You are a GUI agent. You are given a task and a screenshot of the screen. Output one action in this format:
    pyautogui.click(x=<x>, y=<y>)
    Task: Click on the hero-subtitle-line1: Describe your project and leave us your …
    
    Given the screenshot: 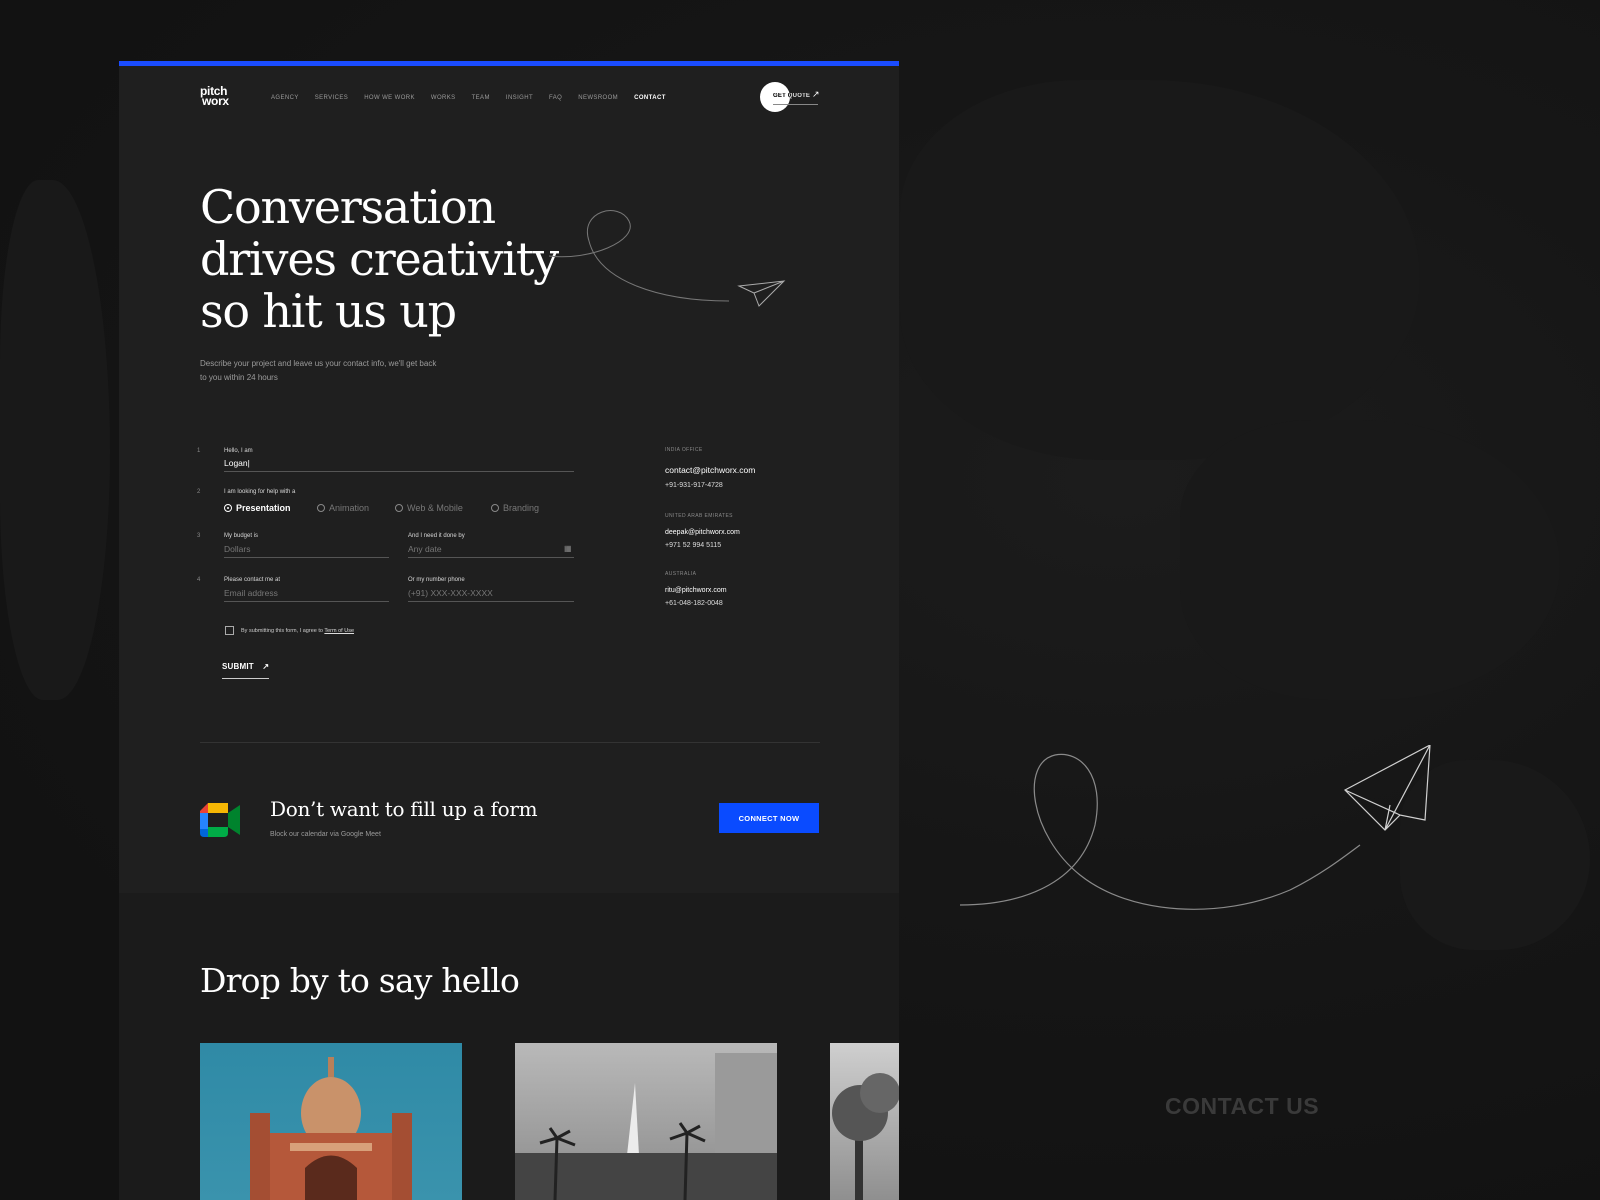 What is the action you would take?
    pyautogui.click(x=318, y=363)
    